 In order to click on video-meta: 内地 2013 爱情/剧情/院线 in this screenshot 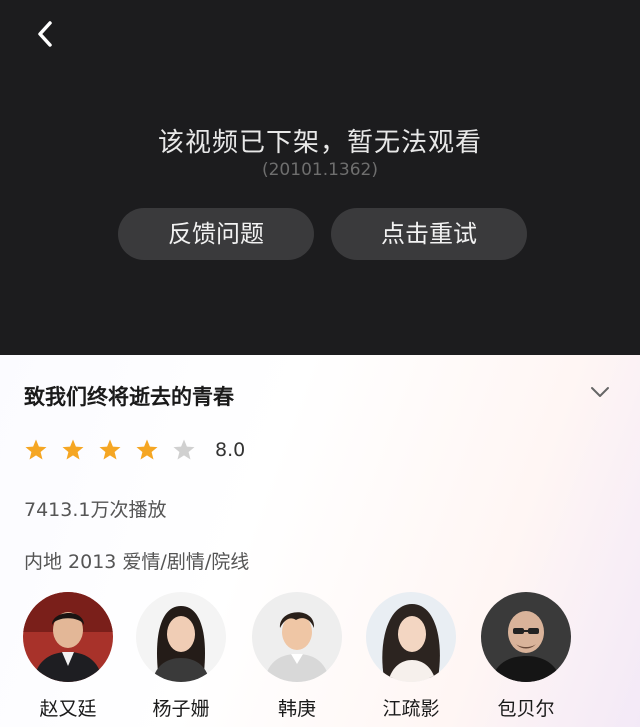, I will do `click(137, 562)`.